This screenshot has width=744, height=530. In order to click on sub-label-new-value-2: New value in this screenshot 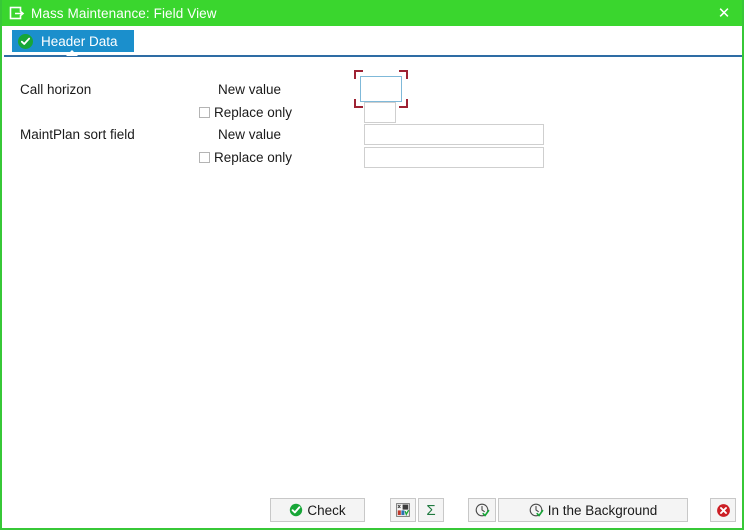, I will do `click(250, 134)`.